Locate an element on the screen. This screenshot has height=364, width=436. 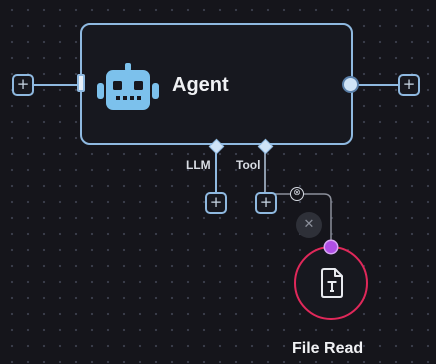
tool-node-title: File Read is located at coordinates (328, 348).